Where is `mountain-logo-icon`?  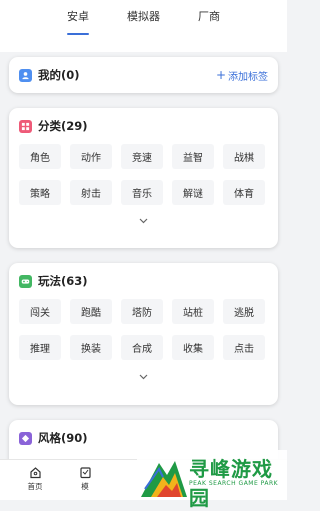 mountain-logo-icon is located at coordinates (164, 479).